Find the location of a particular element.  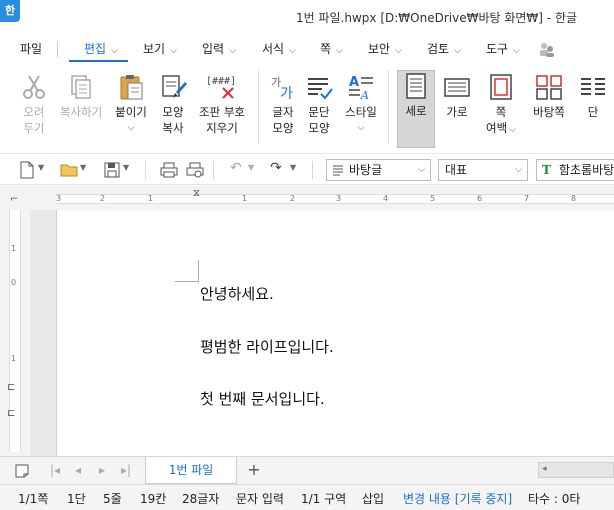

paste-clipboard-icon is located at coordinates (131, 87).